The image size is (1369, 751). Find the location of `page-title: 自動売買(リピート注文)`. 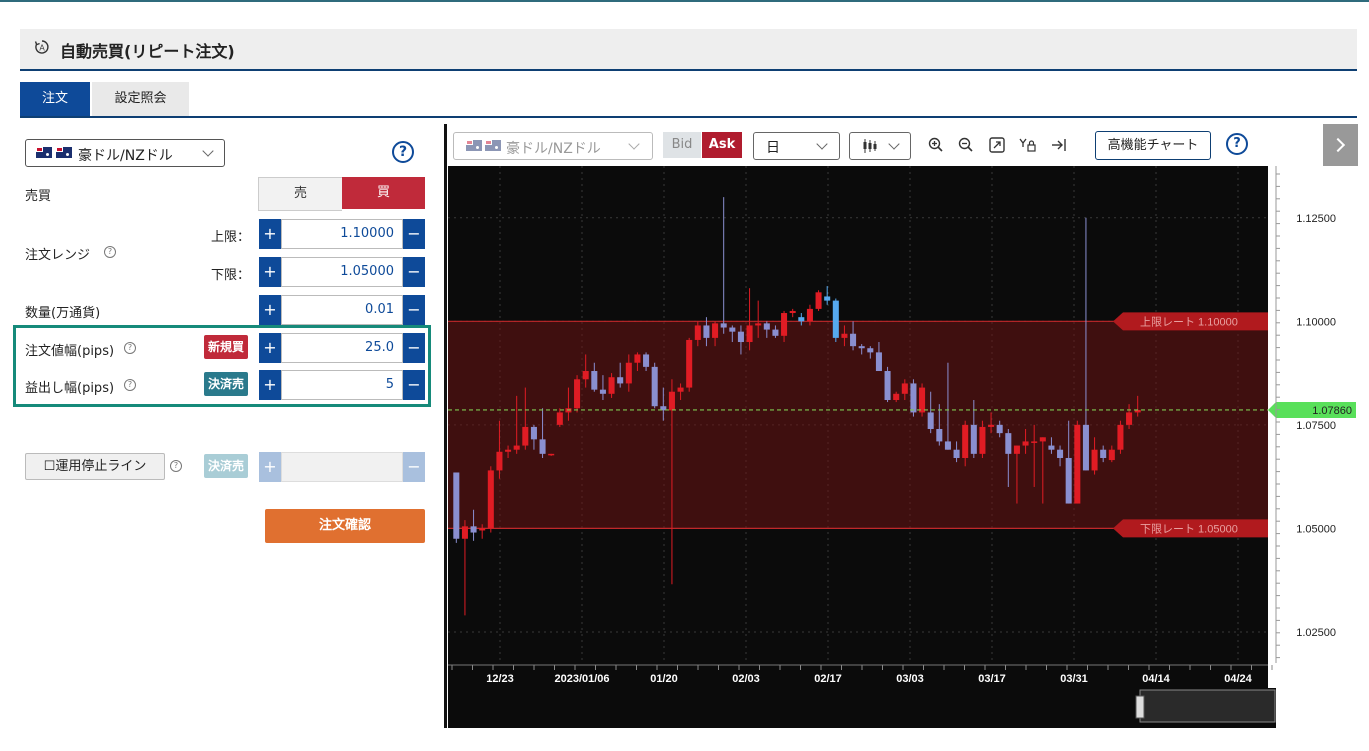

page-title: 自動売買(リピート注文) is located at coordinates (147, 51).